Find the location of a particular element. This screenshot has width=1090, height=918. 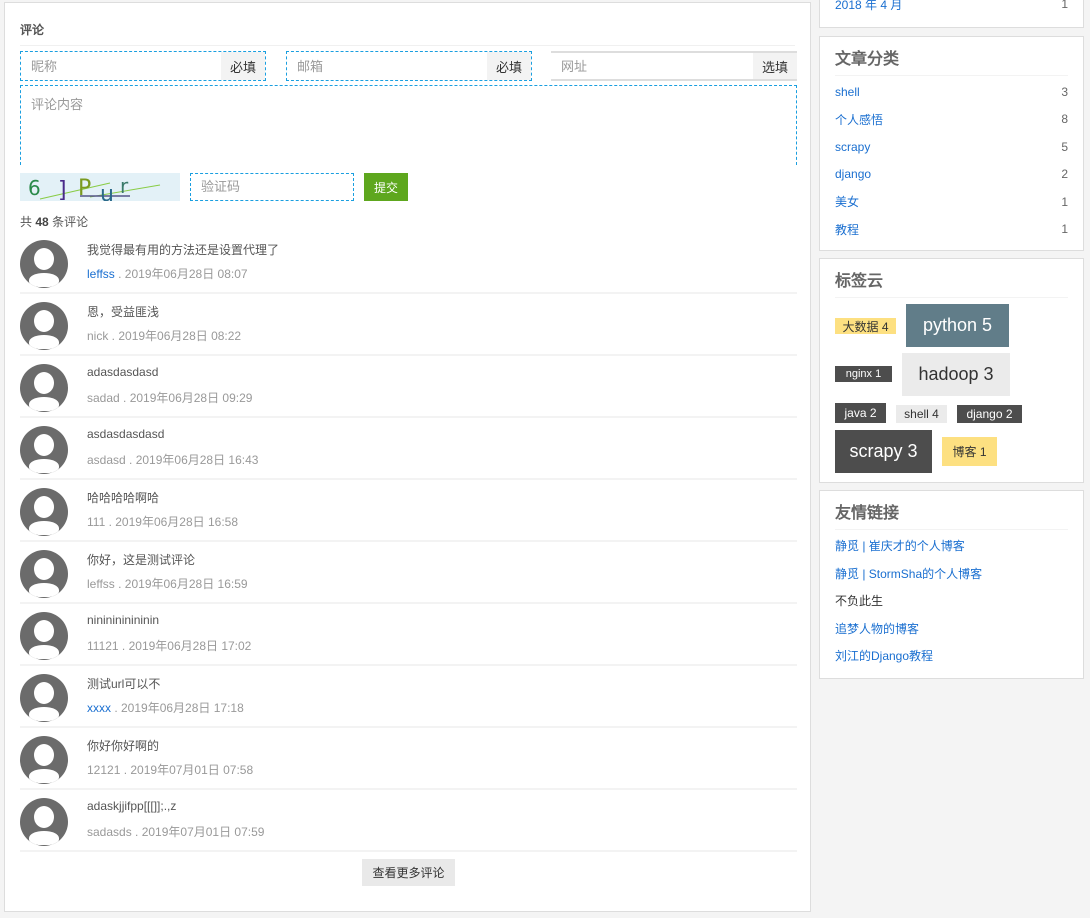

email-field: 必填 is located at coordinates (409, 66).